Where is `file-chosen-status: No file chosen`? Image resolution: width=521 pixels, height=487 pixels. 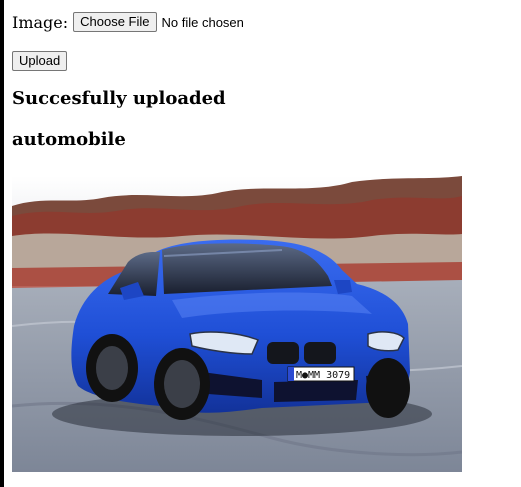
file-chosen-status: No file chosen is located at coordinates (202, 22).